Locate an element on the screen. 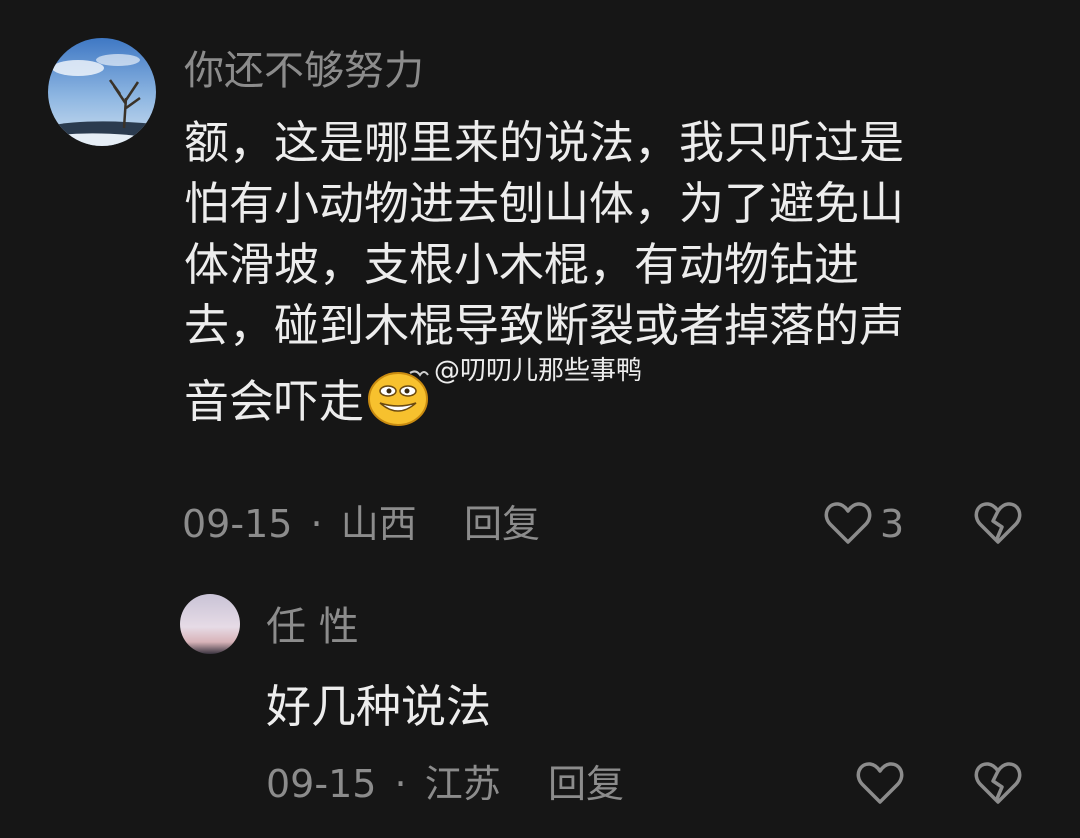 The height and width of the screenshot is (838, 1080). reply-date: 09-15 is located at coordinates (321, 784).